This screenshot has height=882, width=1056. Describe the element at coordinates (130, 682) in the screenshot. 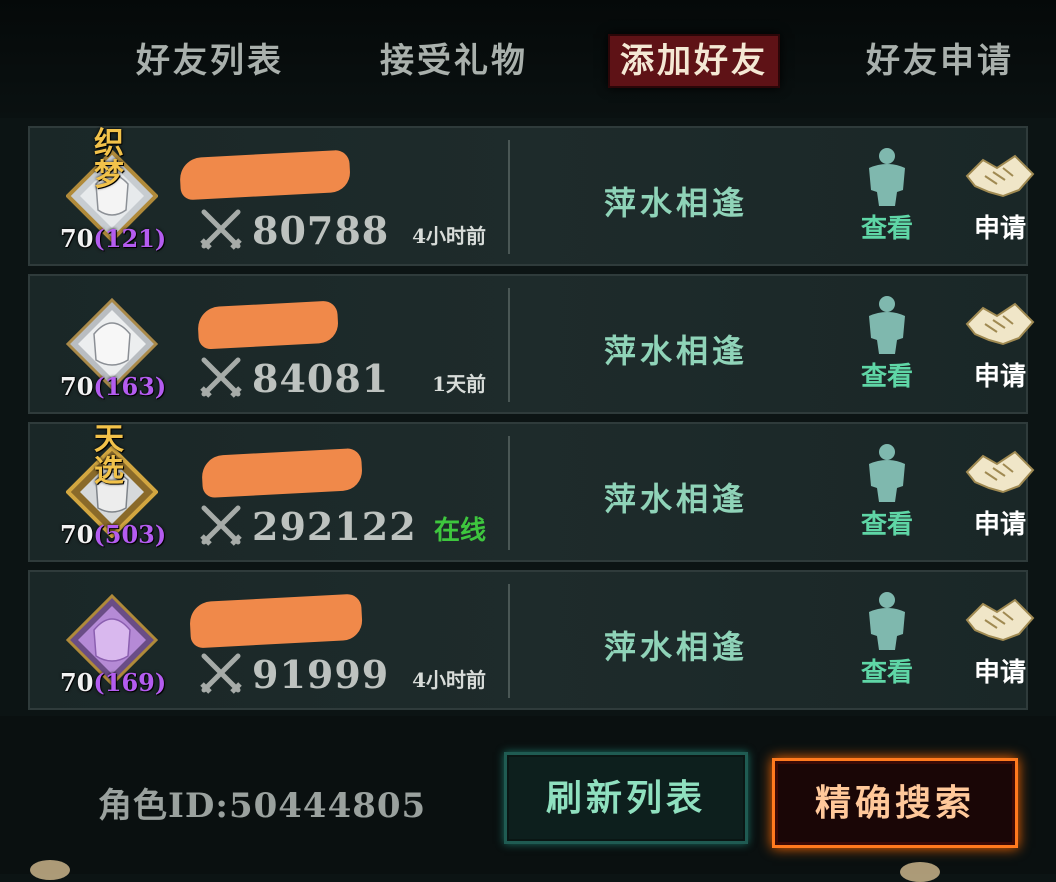

I see `player-rank: (169)` at that location.